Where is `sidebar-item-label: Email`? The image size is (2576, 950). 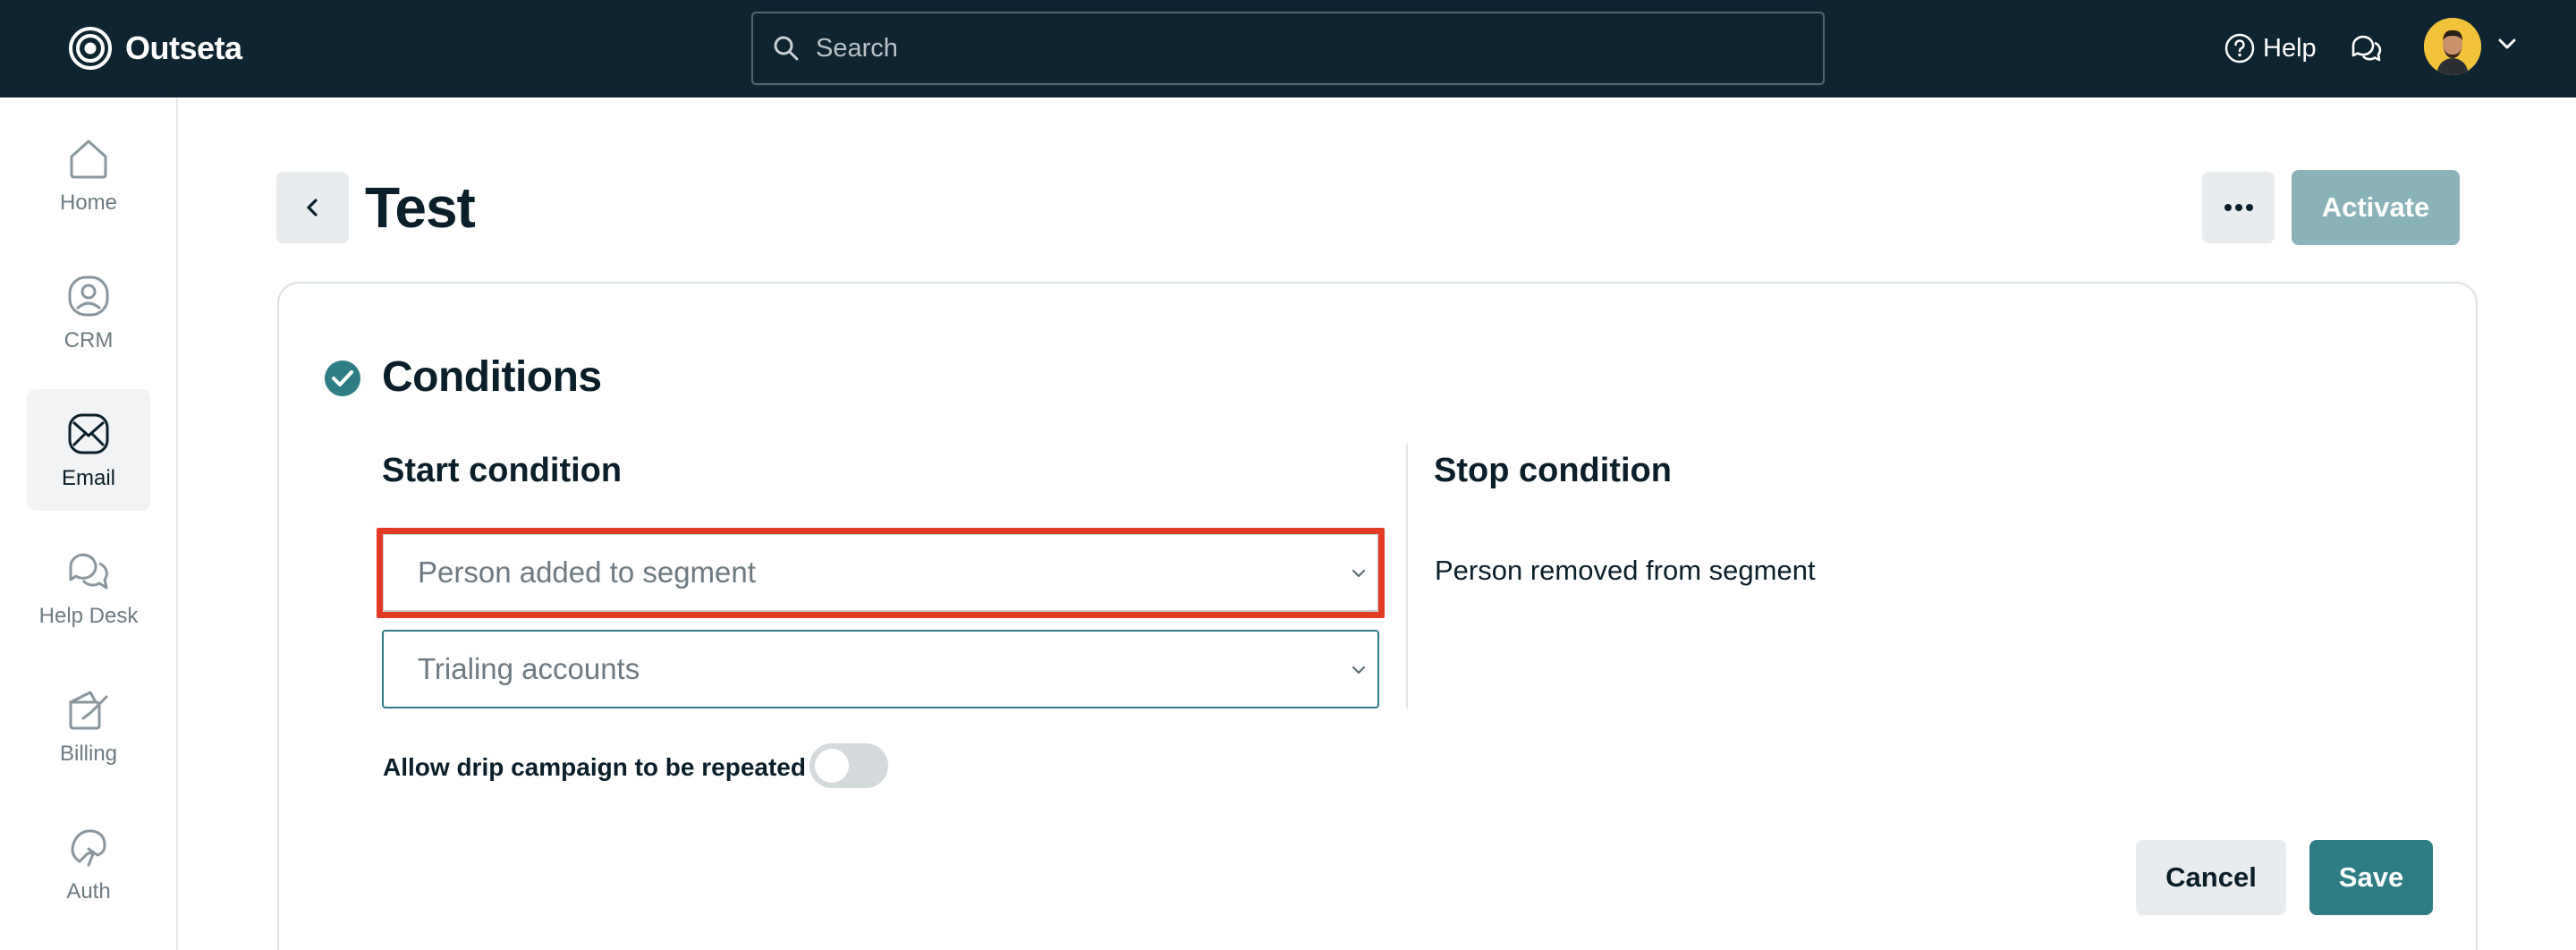
sidebar-item-label: Email is located at coordinates (88, 478).